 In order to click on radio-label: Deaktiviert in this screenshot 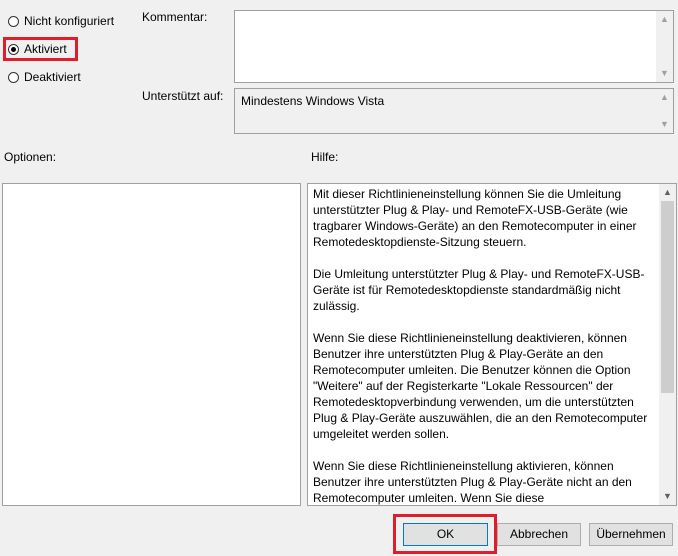, I will do `click(52, 77)`.